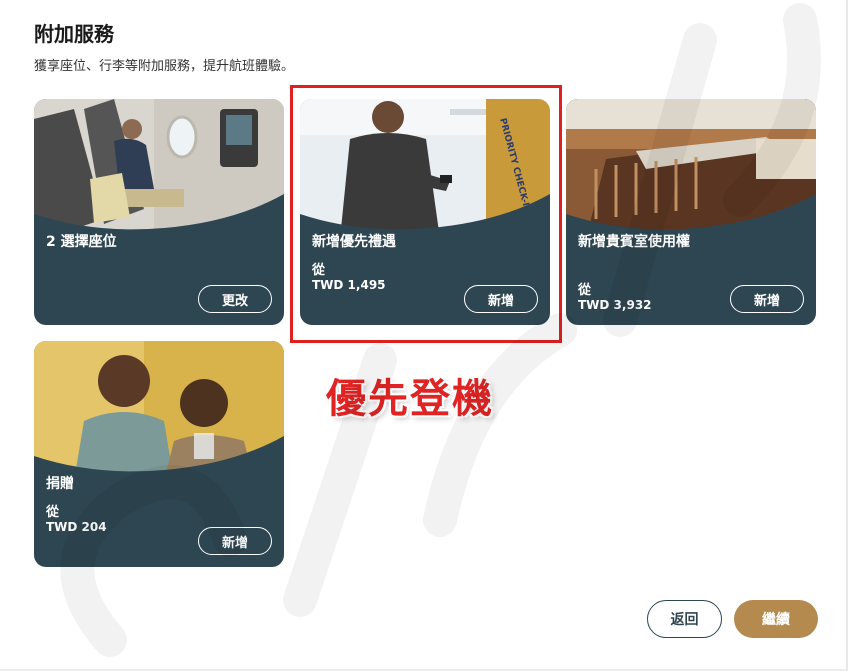 Image resolution: width=848 pixels, height=671 pixels. Describe the element at coordinates (410, 399) in the screenshot. I see `annotation-label: 優先登機` at that location.